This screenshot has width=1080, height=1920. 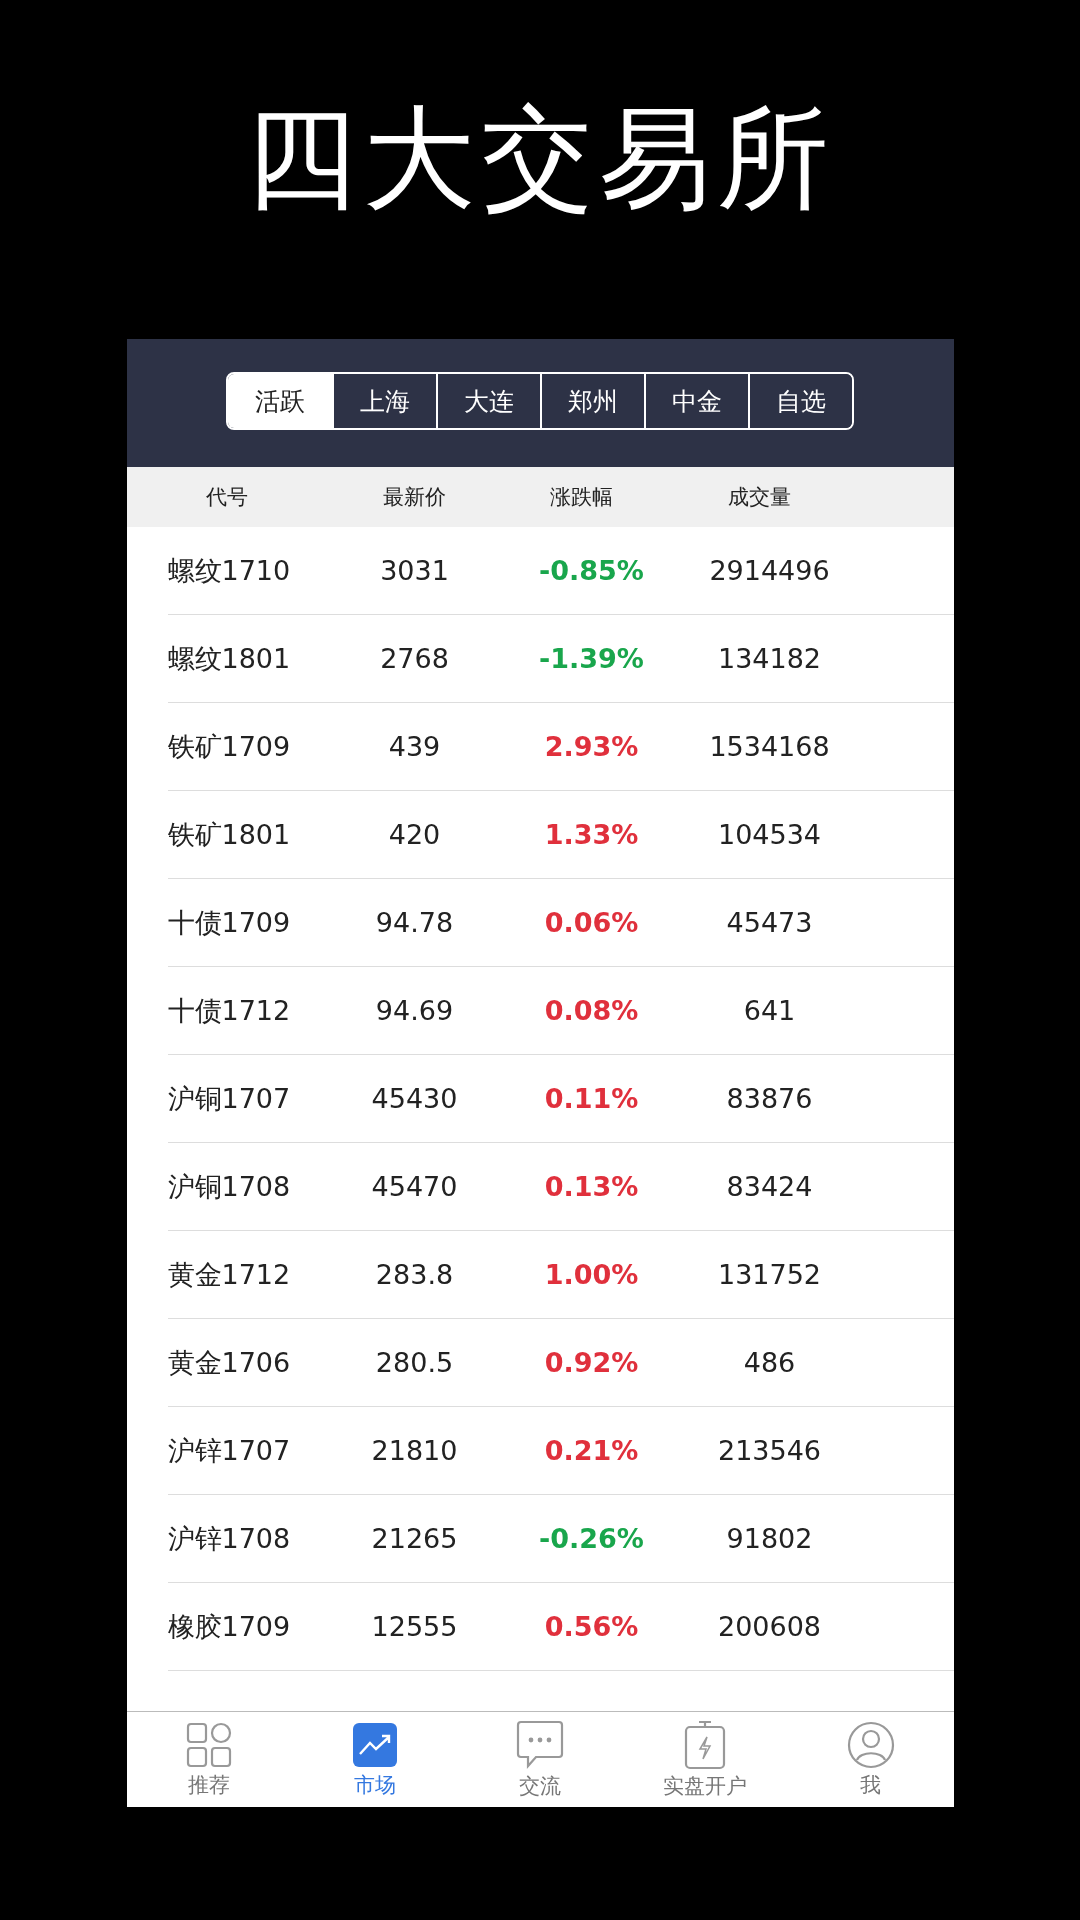 I want to click on volume-cell-text: 45473, so click(x=769, y=922).